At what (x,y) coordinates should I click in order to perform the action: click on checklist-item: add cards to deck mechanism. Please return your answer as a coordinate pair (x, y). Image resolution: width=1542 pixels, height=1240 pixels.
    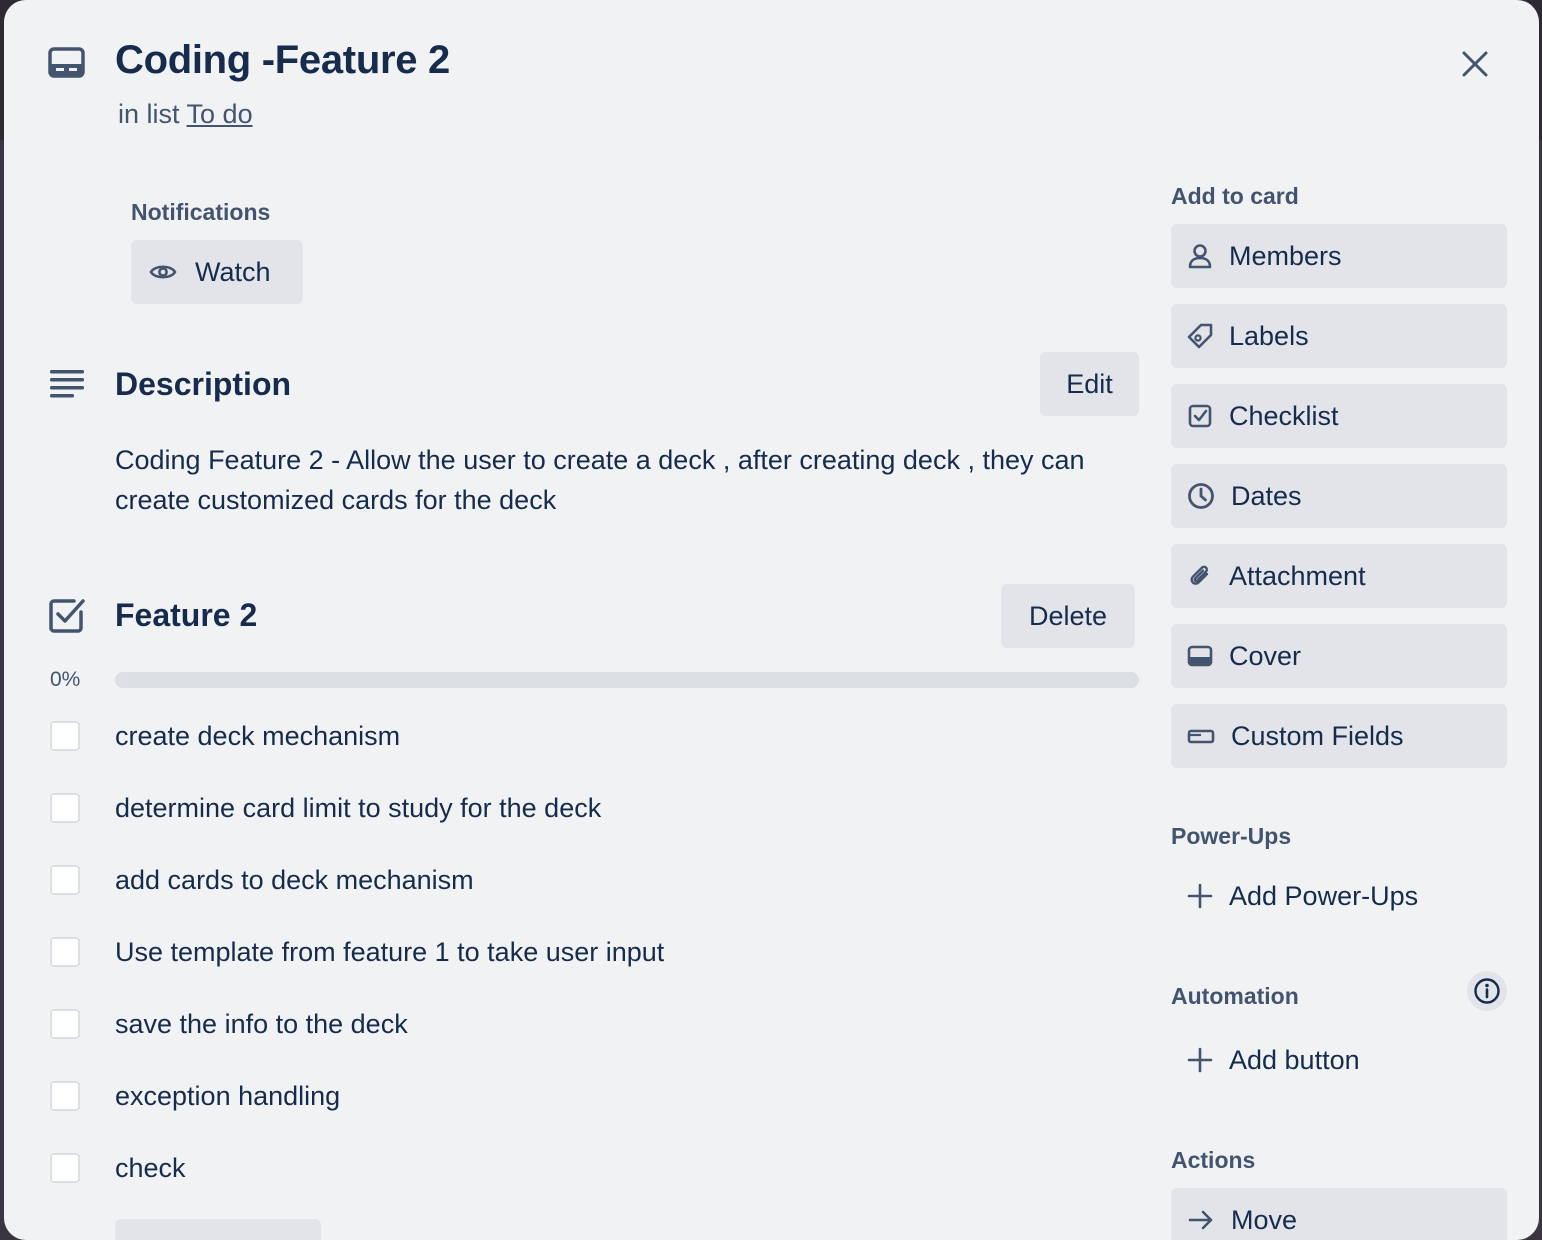
    Looking at the image, I should click on (262, 880).